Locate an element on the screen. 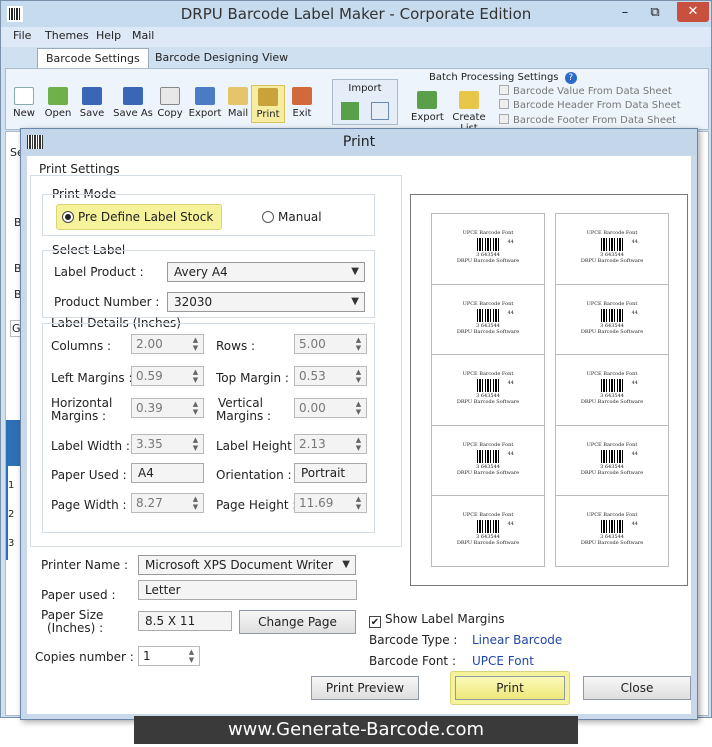 The height and width of the screenshot is (747, 712). label-height-input: 2.13 ▲ ▼ is located at coordinates (330, 444).